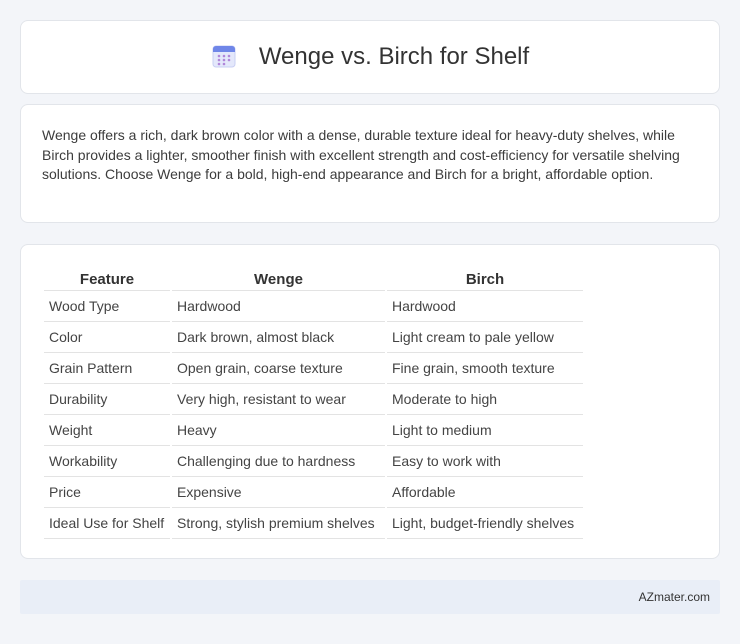  What do you see at coordinates (107, 399) in the screenshot?
I see `feature-cell: Durability` at bounding box center [107, 399].